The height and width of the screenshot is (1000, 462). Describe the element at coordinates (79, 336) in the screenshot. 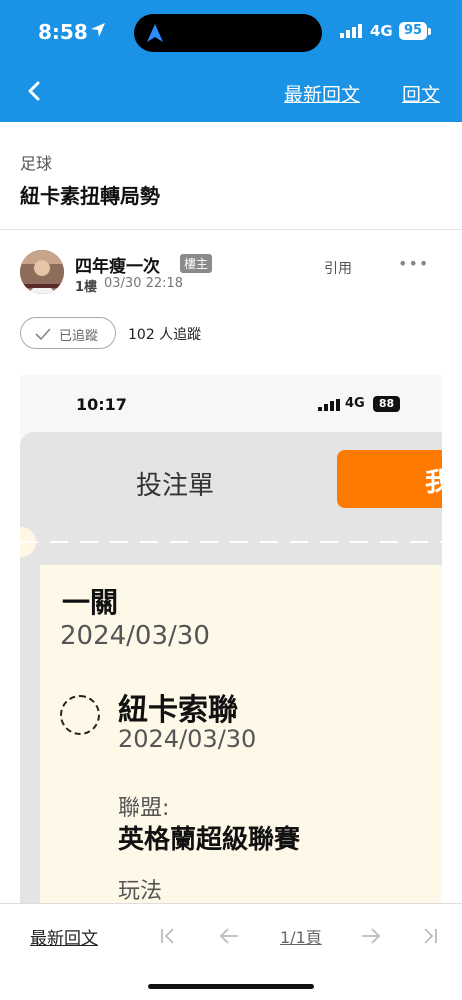

I see `follow-label: 已追蹤` at that location.